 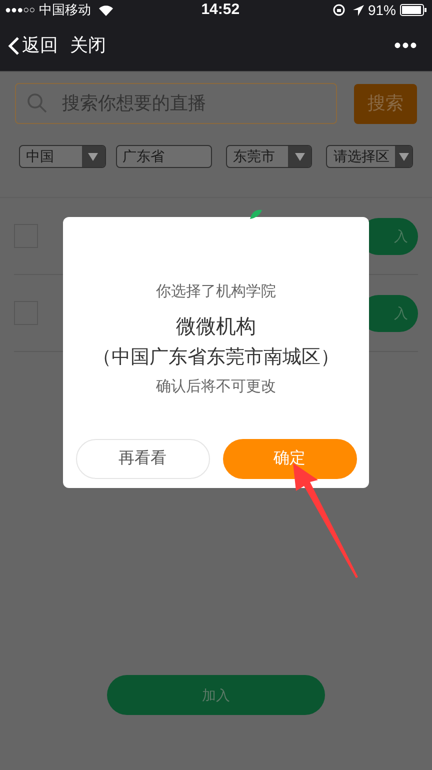 I want to click on region-dropdown: 广东省, so click(x=164, y=156).